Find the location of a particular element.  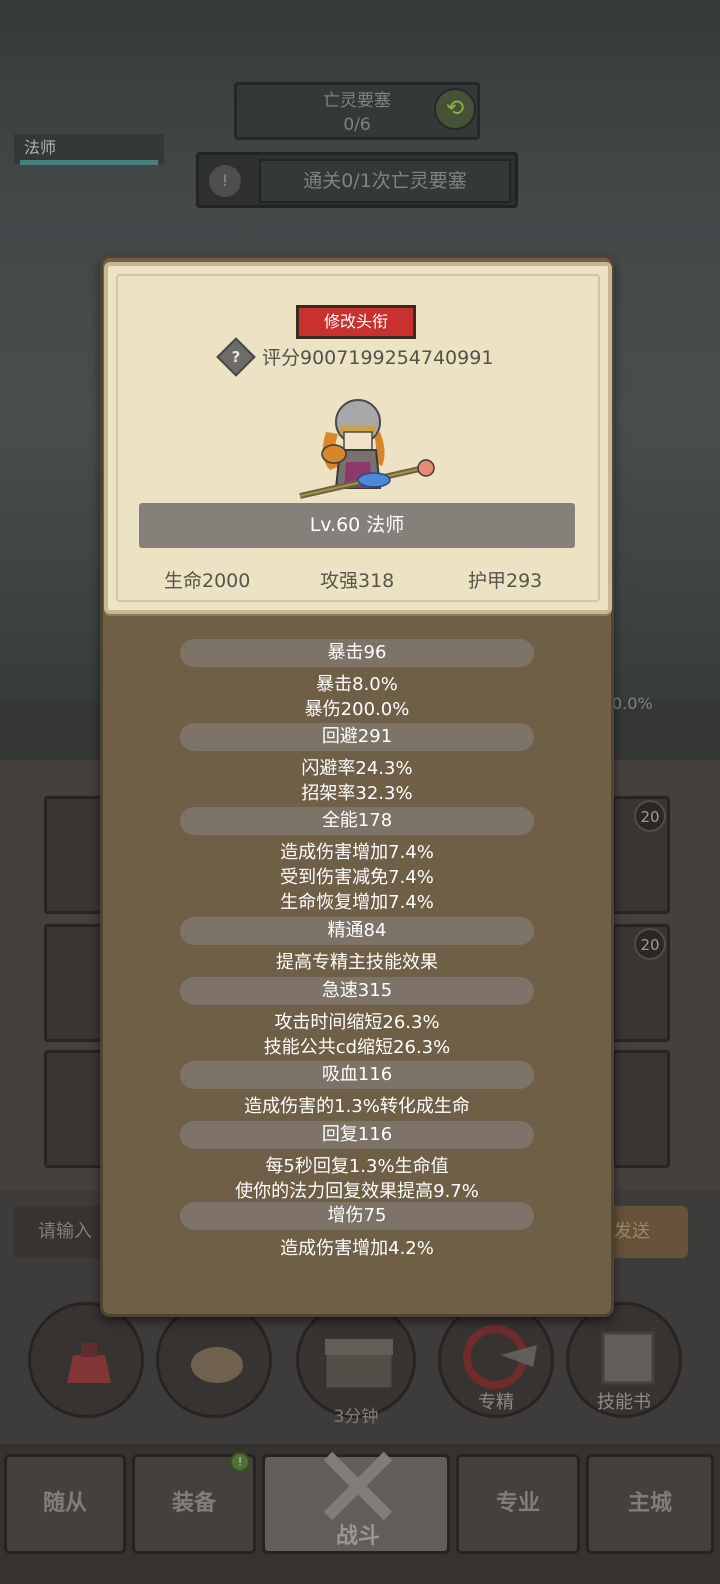

stat-line: 造成伤害的1.3%转化成生命 is located at coordinates (357, 1106).